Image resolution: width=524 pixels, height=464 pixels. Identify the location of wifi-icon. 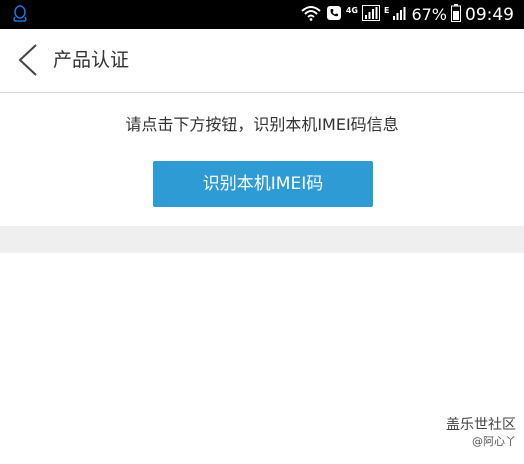
(311, 15).